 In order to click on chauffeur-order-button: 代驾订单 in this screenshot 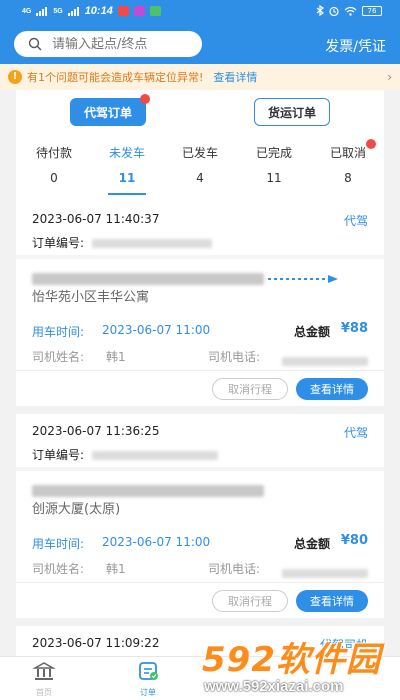, I will do `click(110, 110)`.